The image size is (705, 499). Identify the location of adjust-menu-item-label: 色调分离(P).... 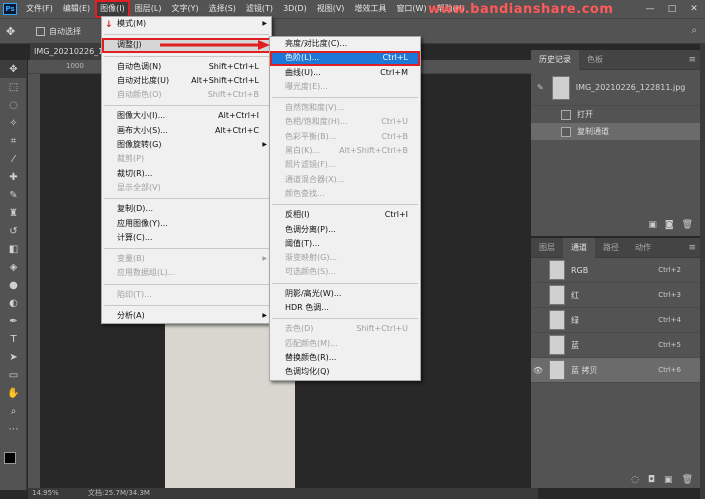
(310, 229).